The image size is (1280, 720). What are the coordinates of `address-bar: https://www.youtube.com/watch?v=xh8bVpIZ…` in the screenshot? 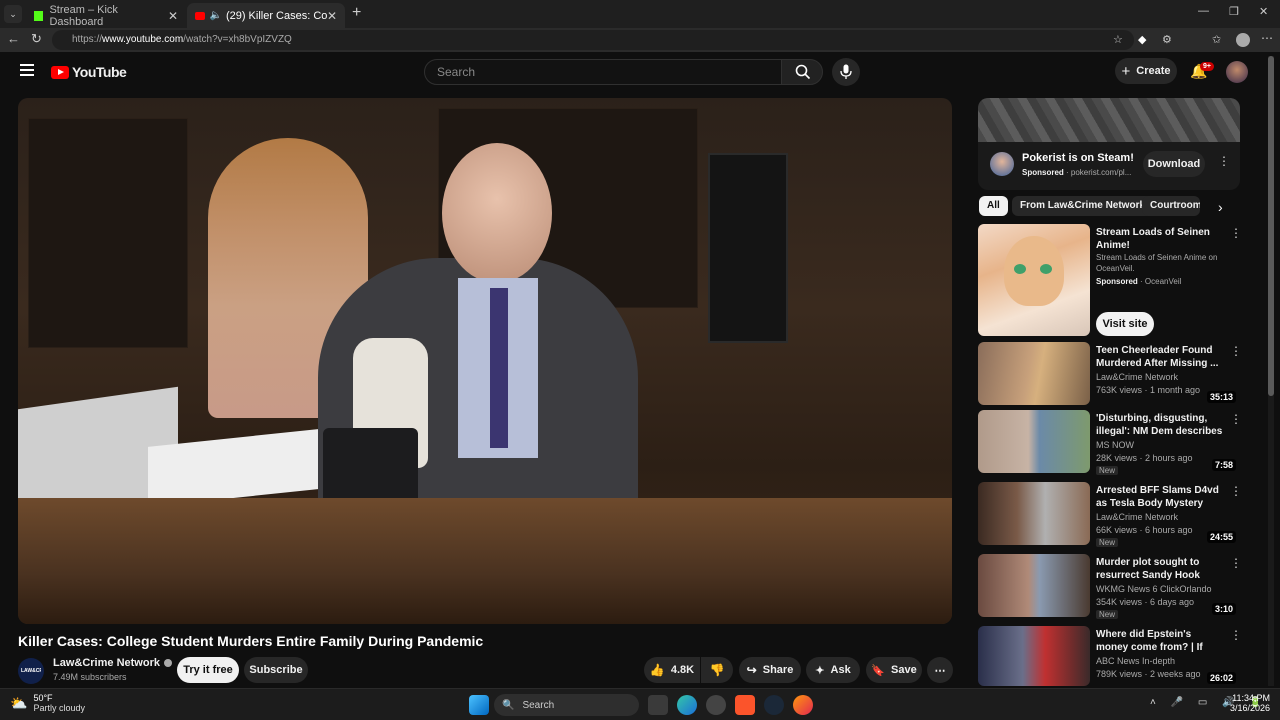 It's located at (593, 40).